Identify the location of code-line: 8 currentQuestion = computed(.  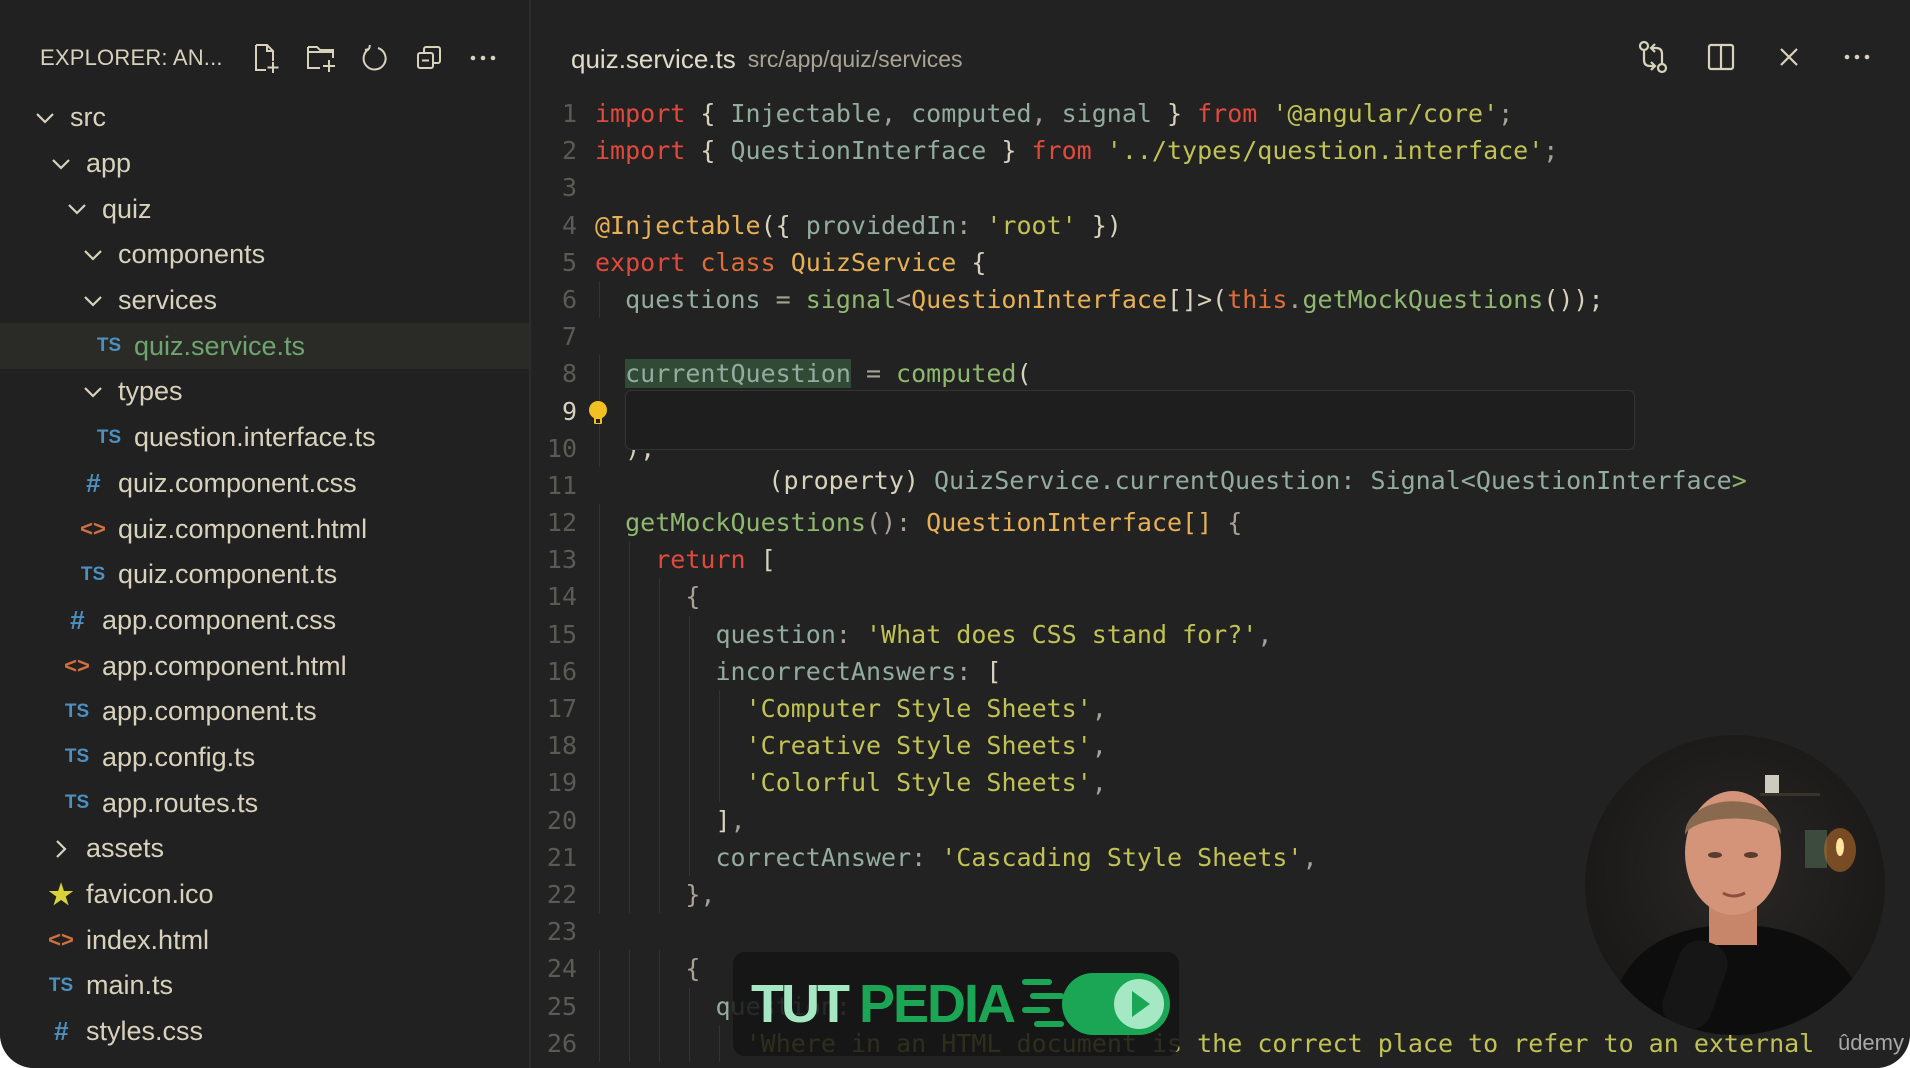
(1220, 374).